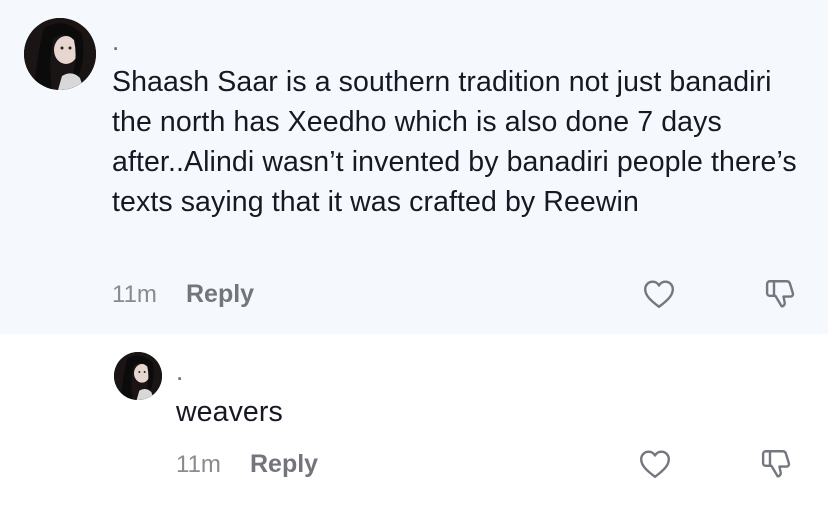 The width and height of the screenshot is (828, 519). What do you see at coordinates (134, 294) in the screenshot?
I see `comment-timestamp: 11m` at bounding box center [134, 294].